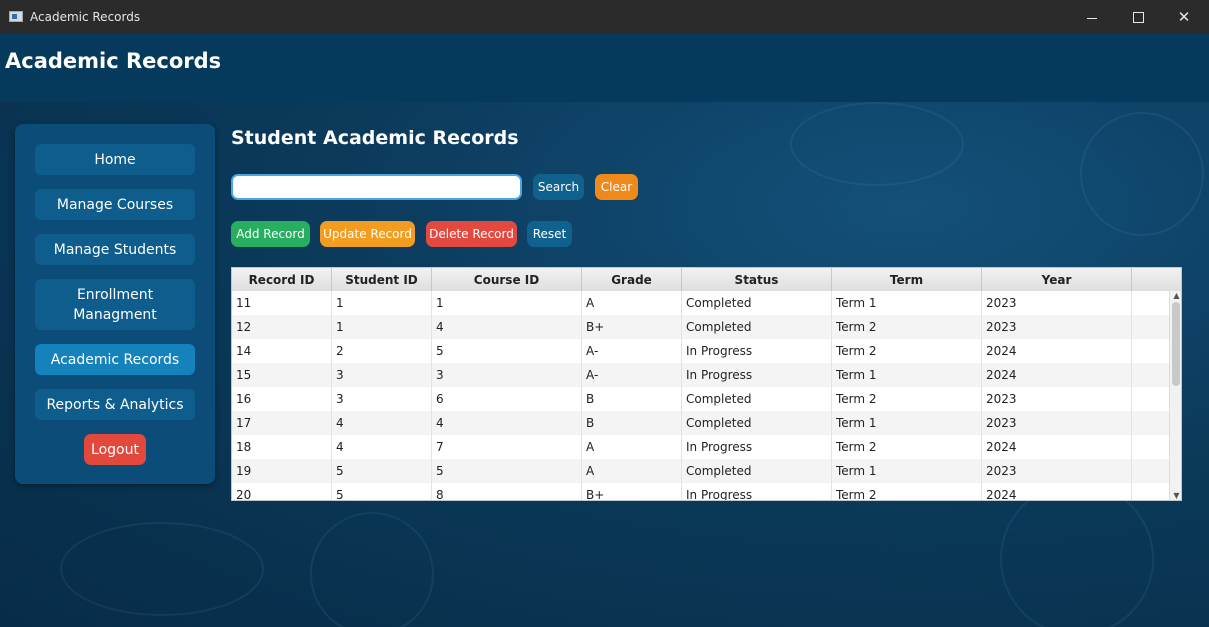 The image size is (1209, 627). Describe the element at coordinates (282, 303) in the screenshot. I see `table-cell-record-id: 11` at that location.